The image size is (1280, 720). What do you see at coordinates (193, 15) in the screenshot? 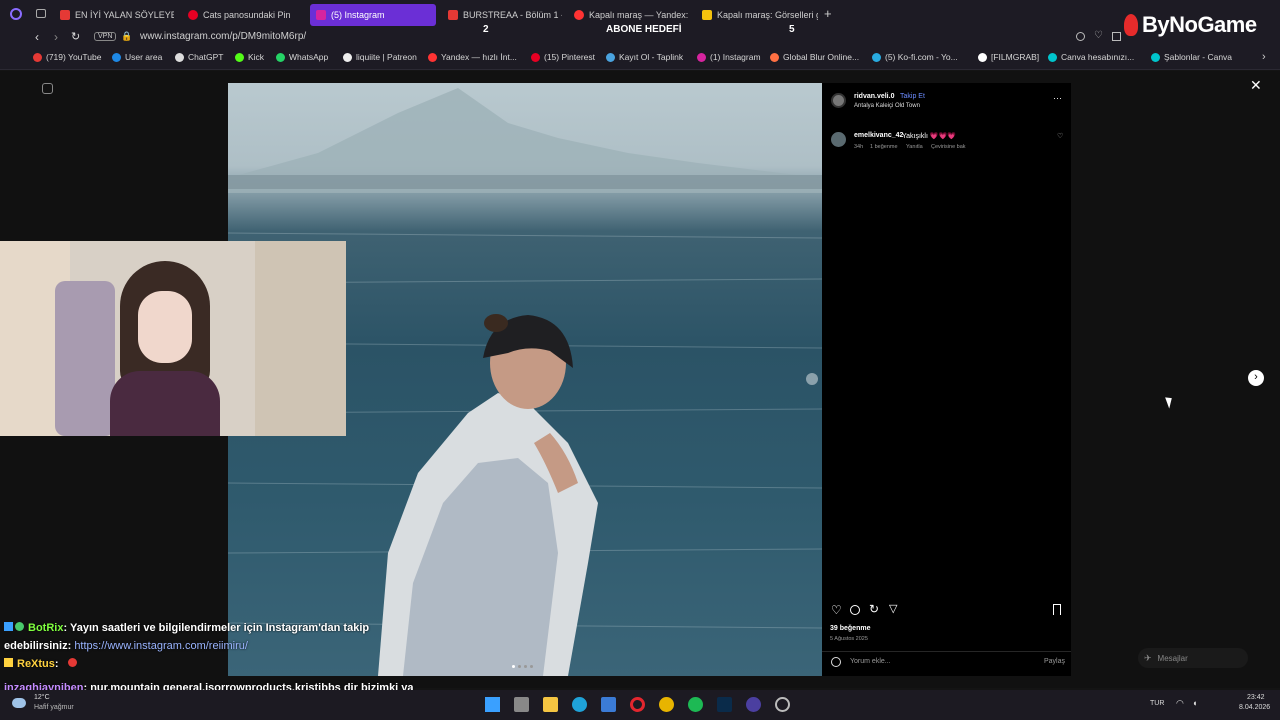
I see `pinterest-icon` at bounding box center [193, 15].